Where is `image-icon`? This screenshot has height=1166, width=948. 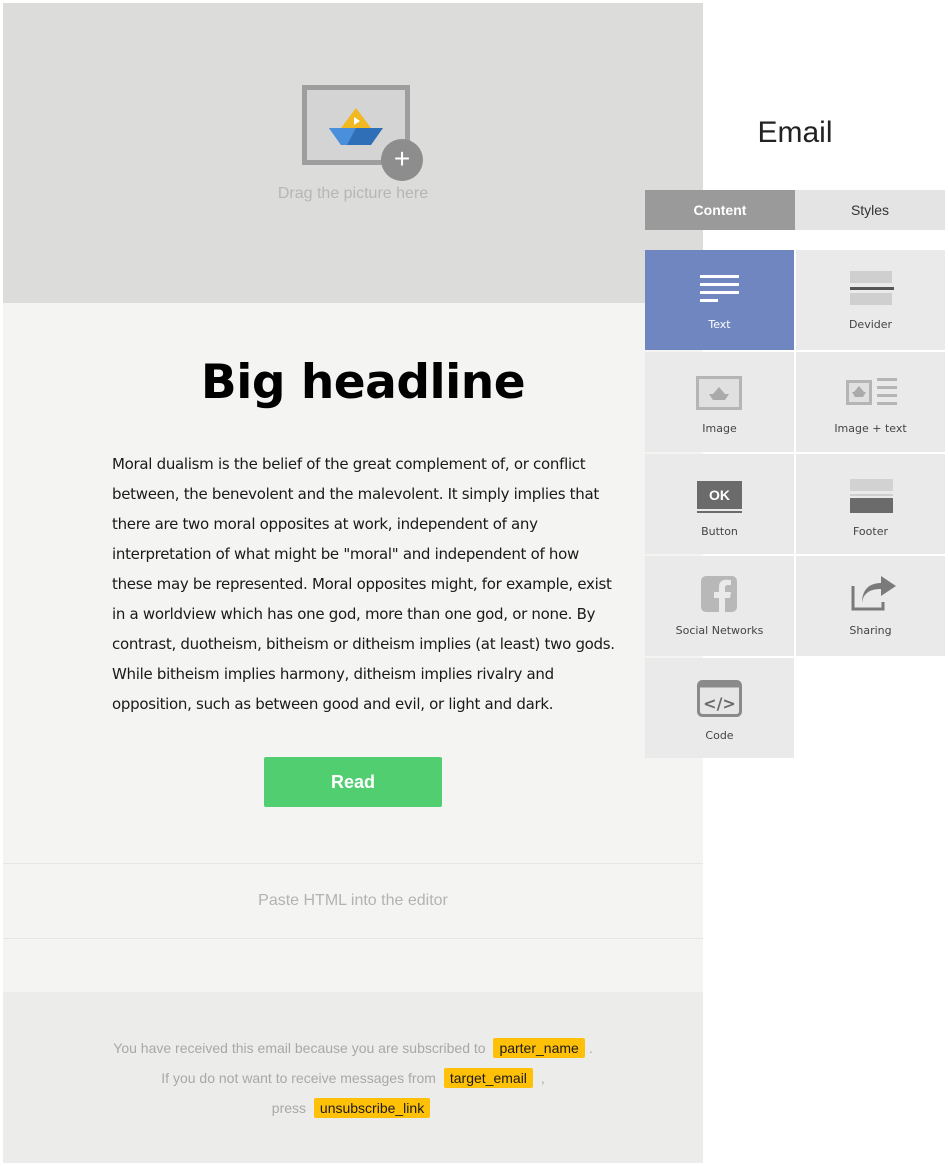
image-icon is located at coordinates (719, 393).